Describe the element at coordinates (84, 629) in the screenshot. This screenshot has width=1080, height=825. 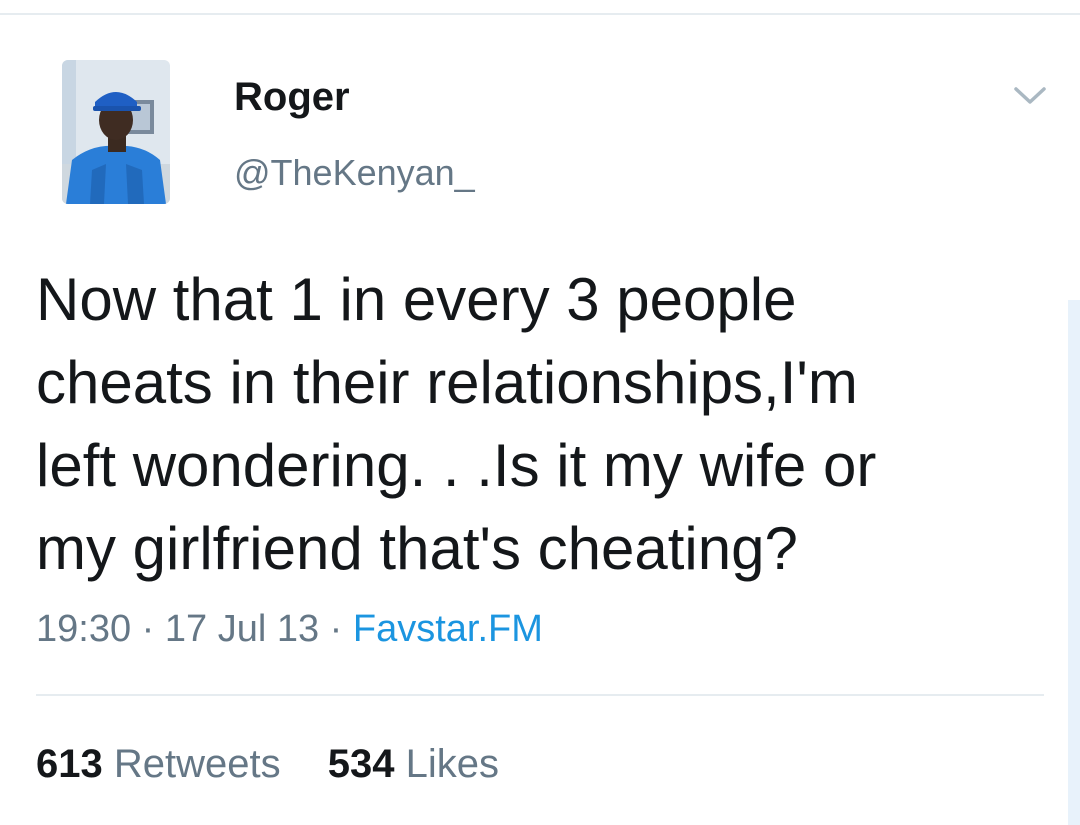
I see `tweet-time: 19:30` at that location.